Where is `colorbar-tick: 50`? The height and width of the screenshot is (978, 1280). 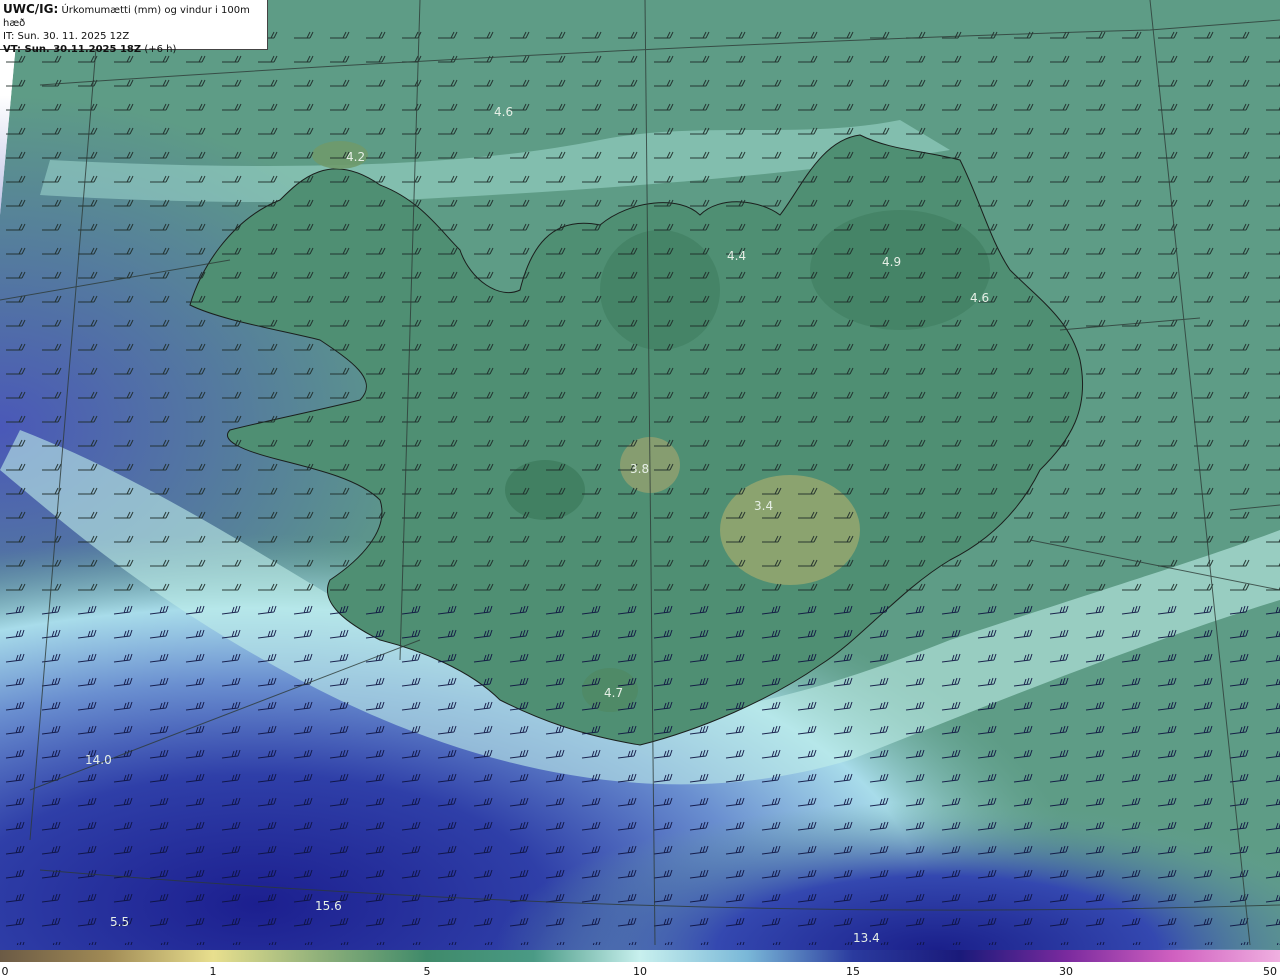
colorbar-tick: 50 is located at coordinates (1270, 971).